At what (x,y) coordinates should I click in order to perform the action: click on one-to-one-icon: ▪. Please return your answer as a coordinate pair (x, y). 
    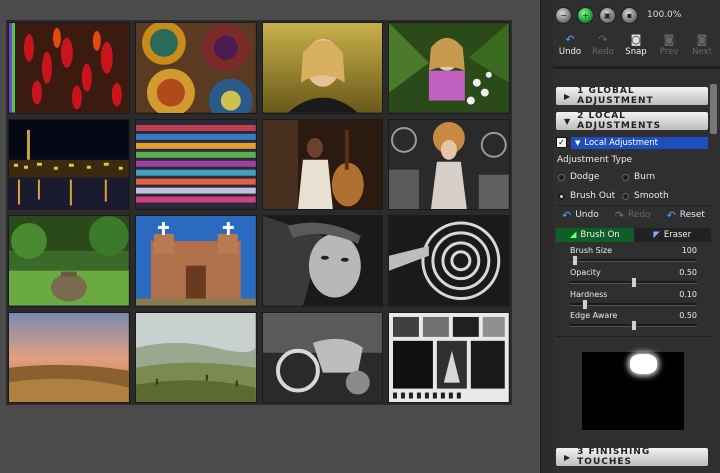
    Looking at the image, I should click on (629, 15).